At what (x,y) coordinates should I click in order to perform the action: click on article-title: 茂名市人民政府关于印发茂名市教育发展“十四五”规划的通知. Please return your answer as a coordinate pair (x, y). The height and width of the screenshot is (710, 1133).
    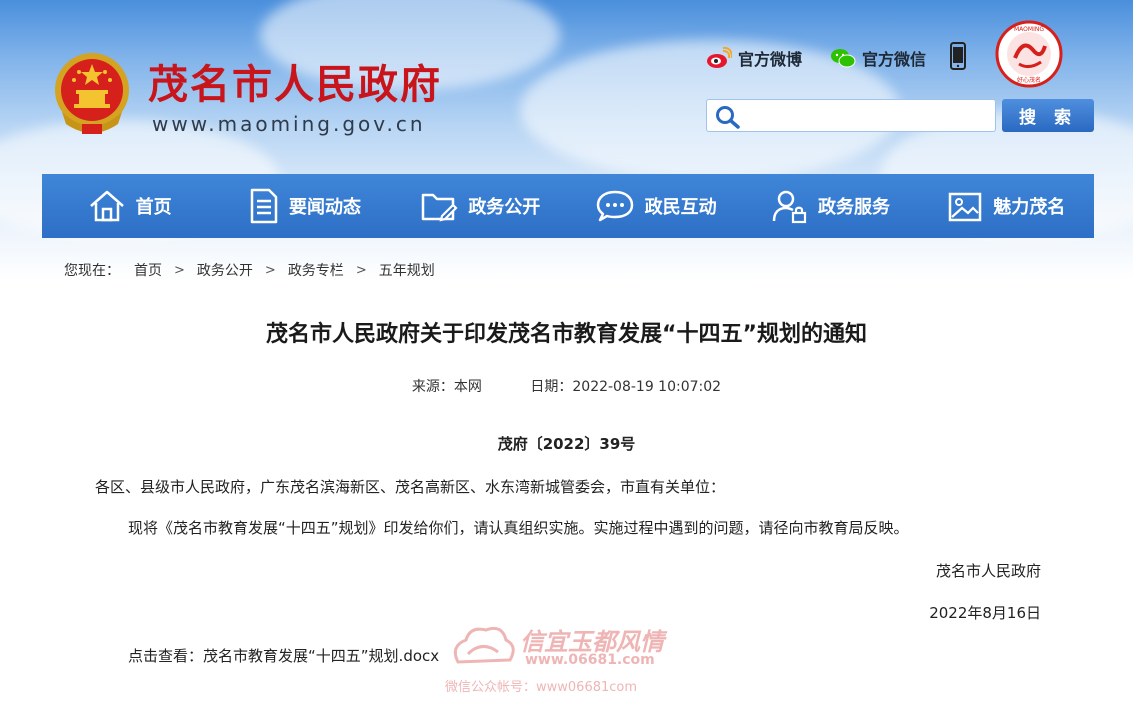
    Looking at the image, I should click on (566, 334).